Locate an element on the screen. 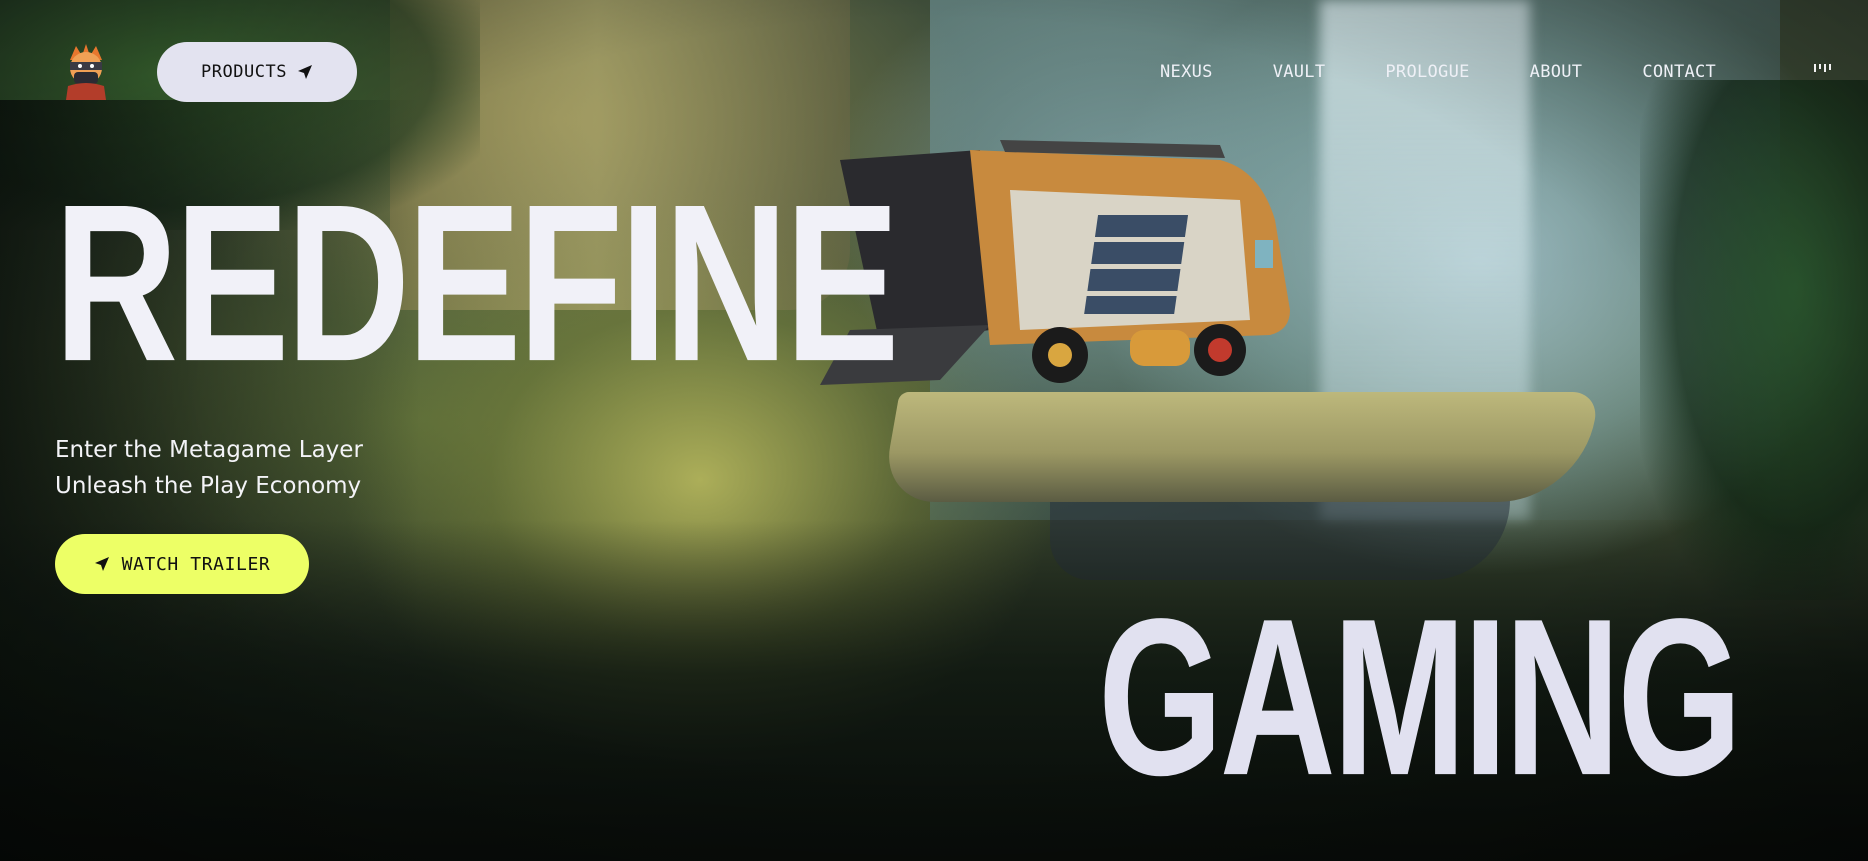 Image resolution: width=1868 pixels, height=861 pixels. hero-subtitle-line-2: Unleash the Play Economy is located at coordinates (208, 486).